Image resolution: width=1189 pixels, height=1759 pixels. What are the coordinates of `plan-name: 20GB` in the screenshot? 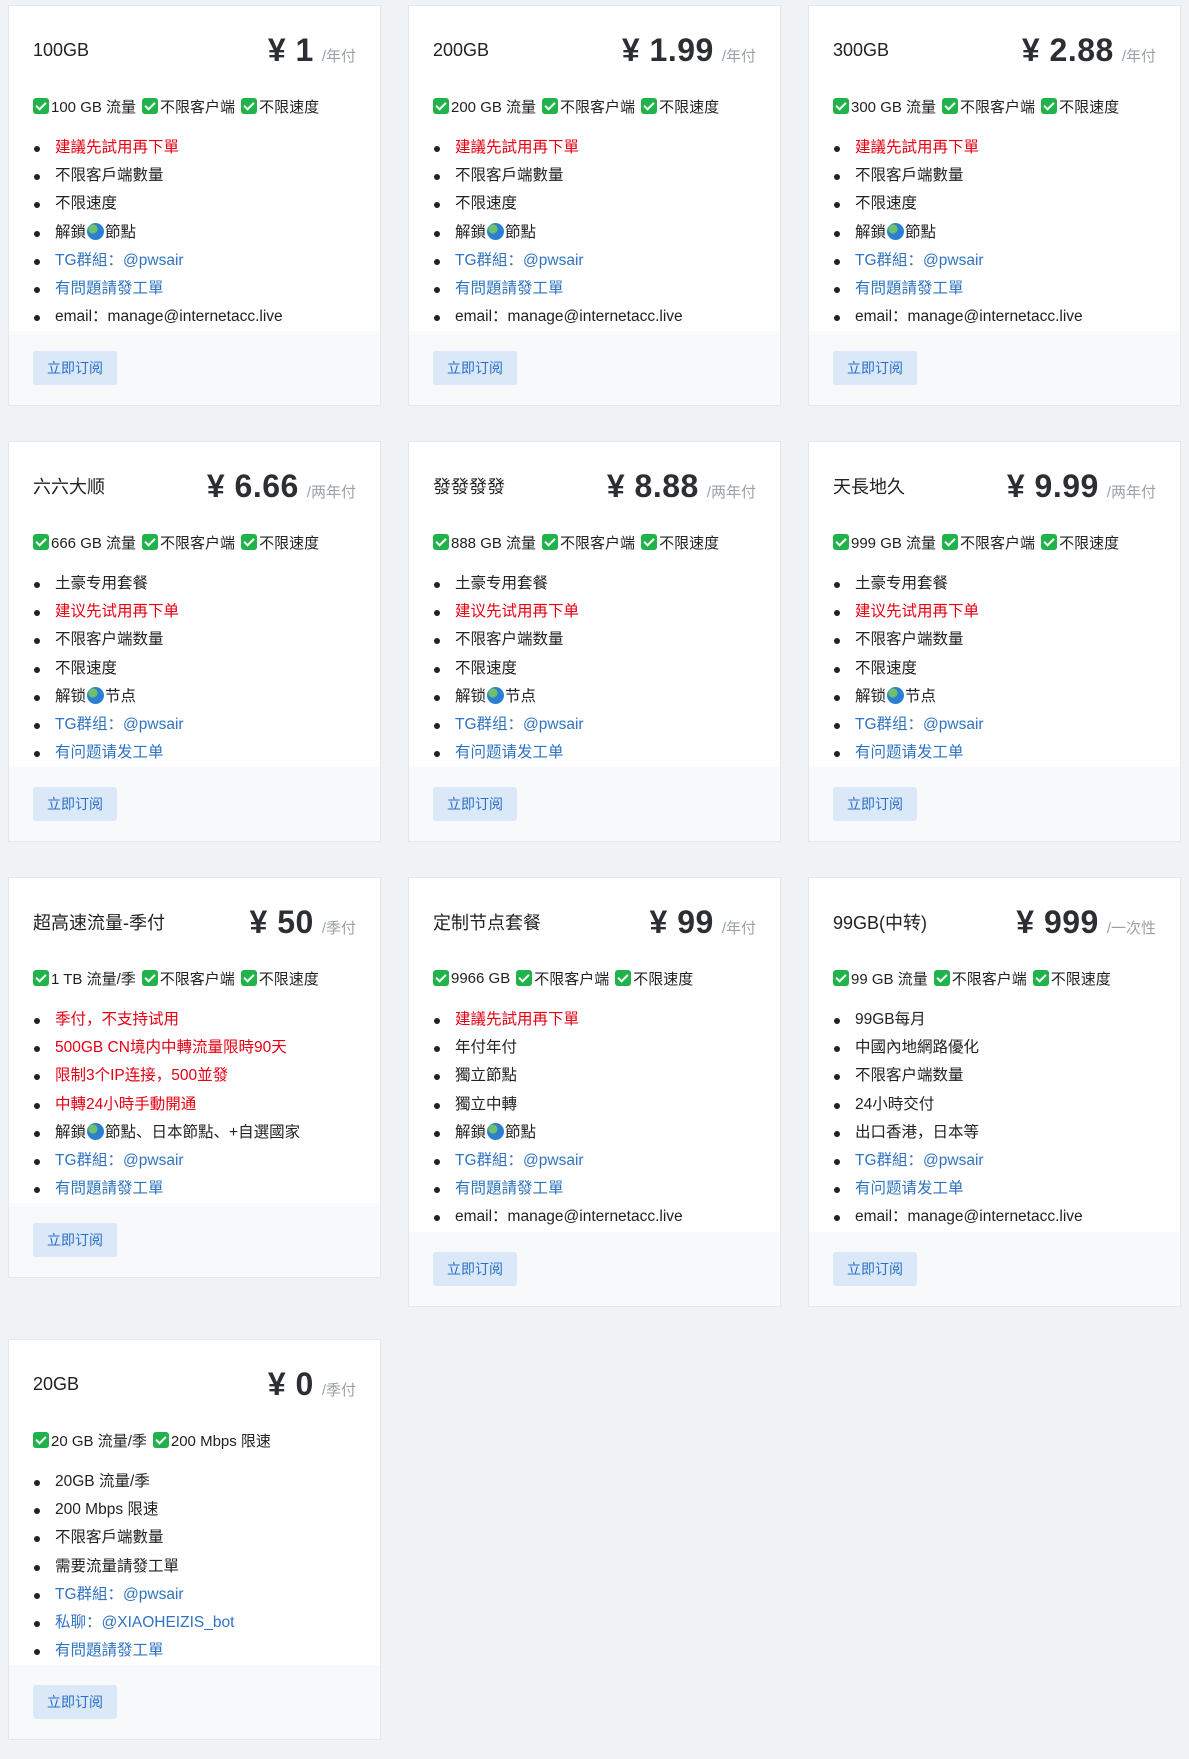 It's located at (56, 1383).